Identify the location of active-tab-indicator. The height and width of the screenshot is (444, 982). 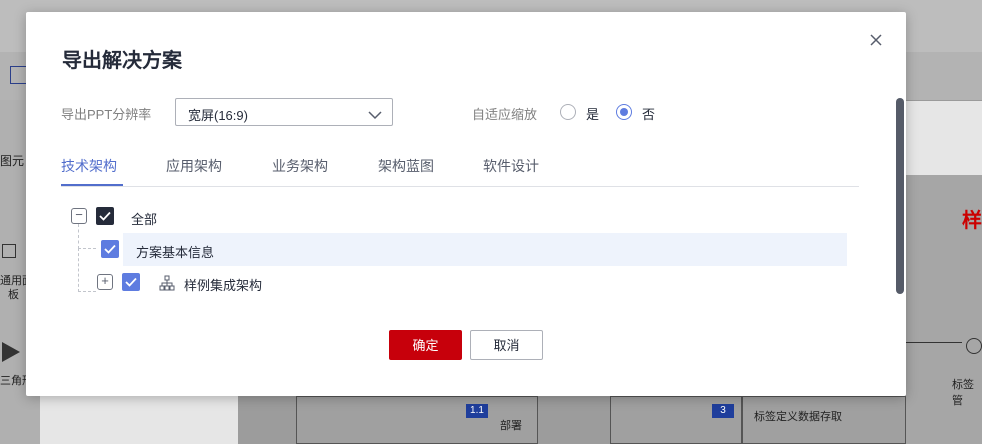
(92, 185).